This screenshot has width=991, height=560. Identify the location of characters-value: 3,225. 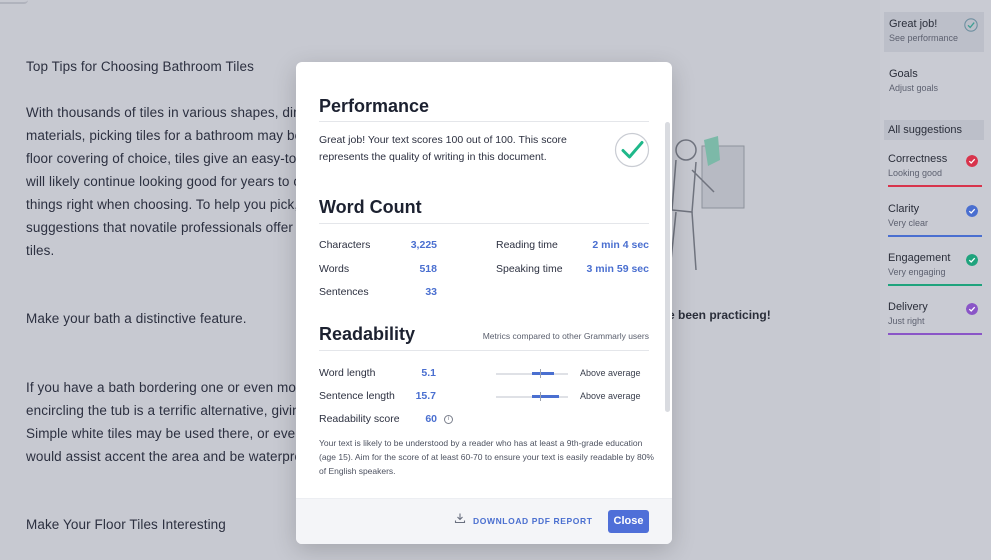
(423, 245).